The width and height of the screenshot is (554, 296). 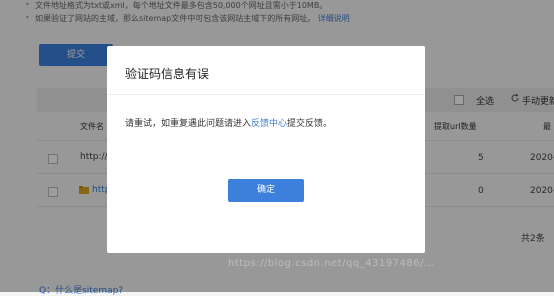 I want to click on confirm-button: 确定, so click(x=266, y=190).